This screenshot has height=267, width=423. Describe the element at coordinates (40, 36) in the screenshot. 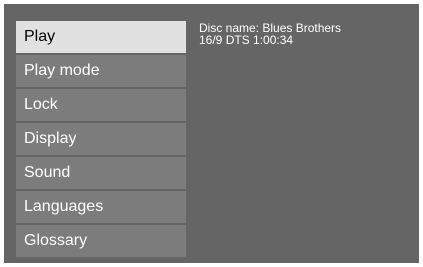

I see `menu-item-label: Play` at that location.